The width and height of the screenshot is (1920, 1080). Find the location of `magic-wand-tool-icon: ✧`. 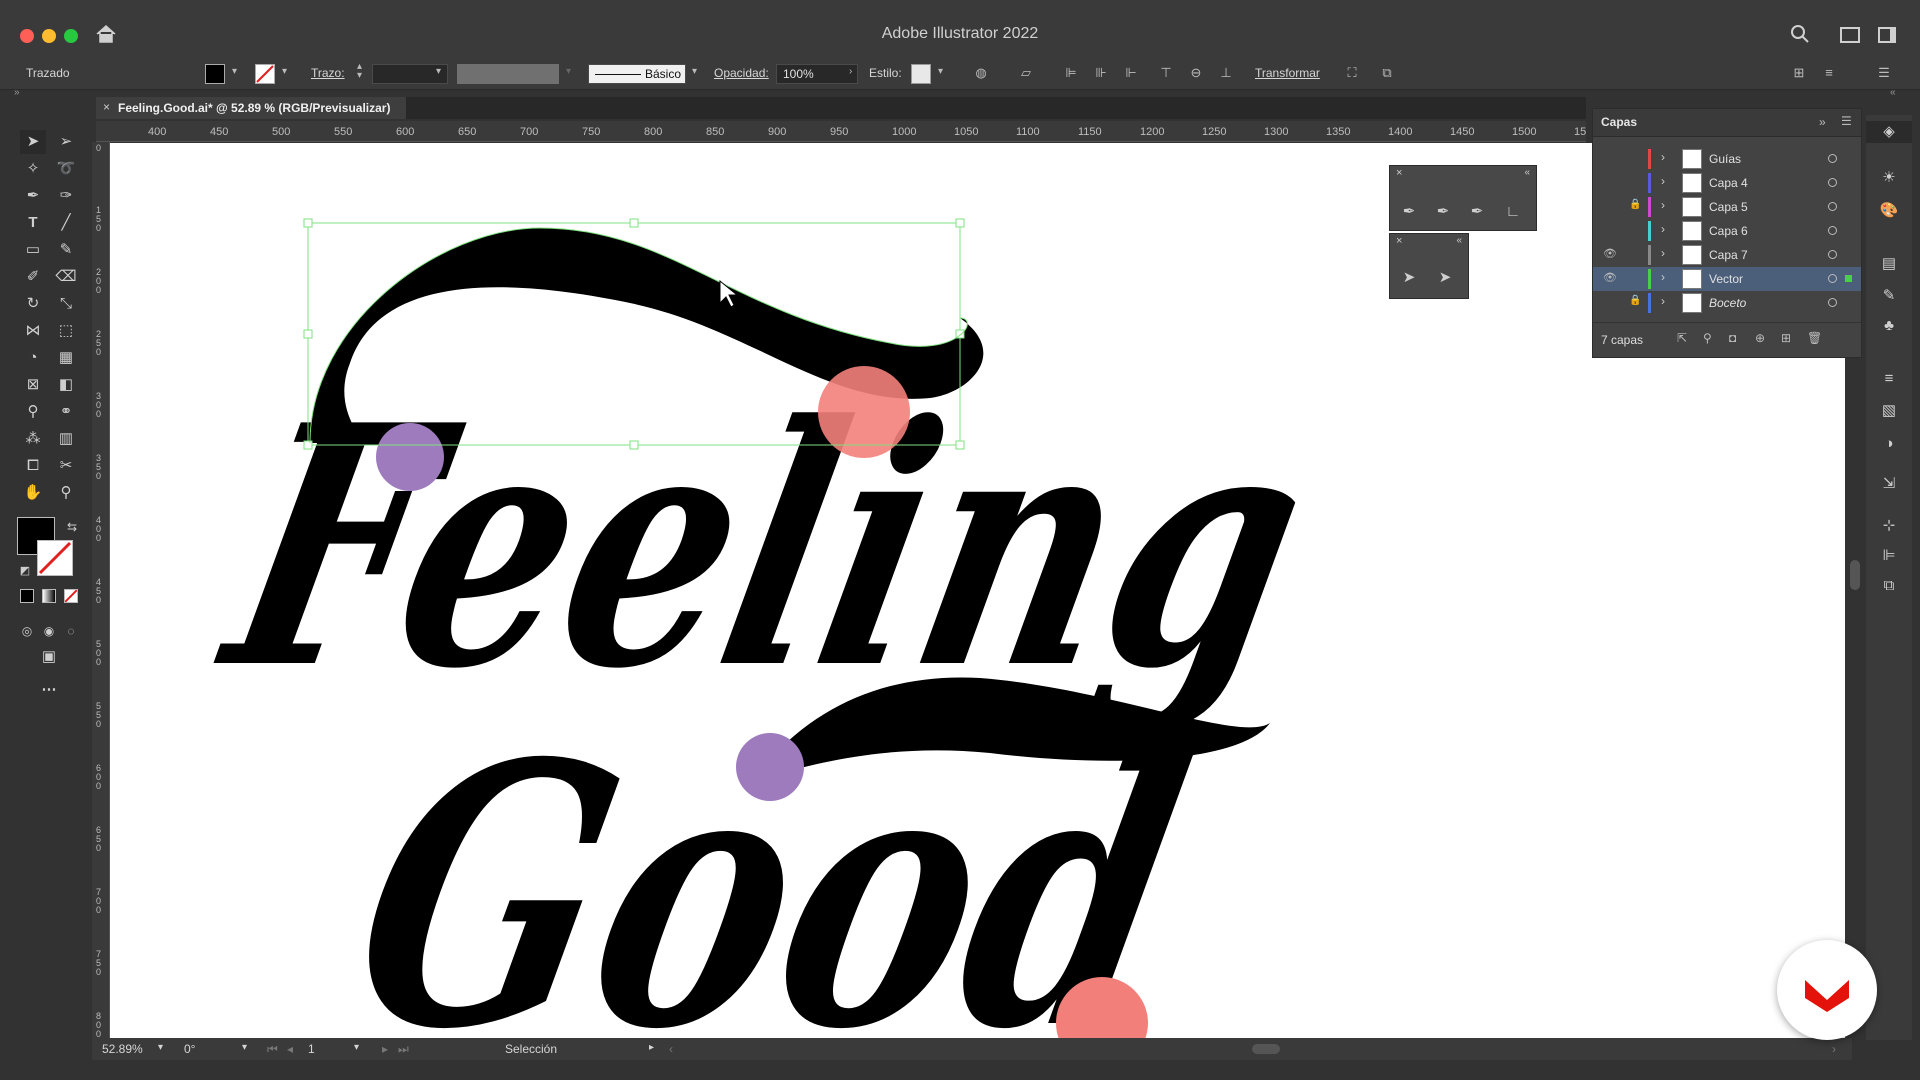

magic-wand-tool-icon: ✧ is located at coordinates (33, 169).